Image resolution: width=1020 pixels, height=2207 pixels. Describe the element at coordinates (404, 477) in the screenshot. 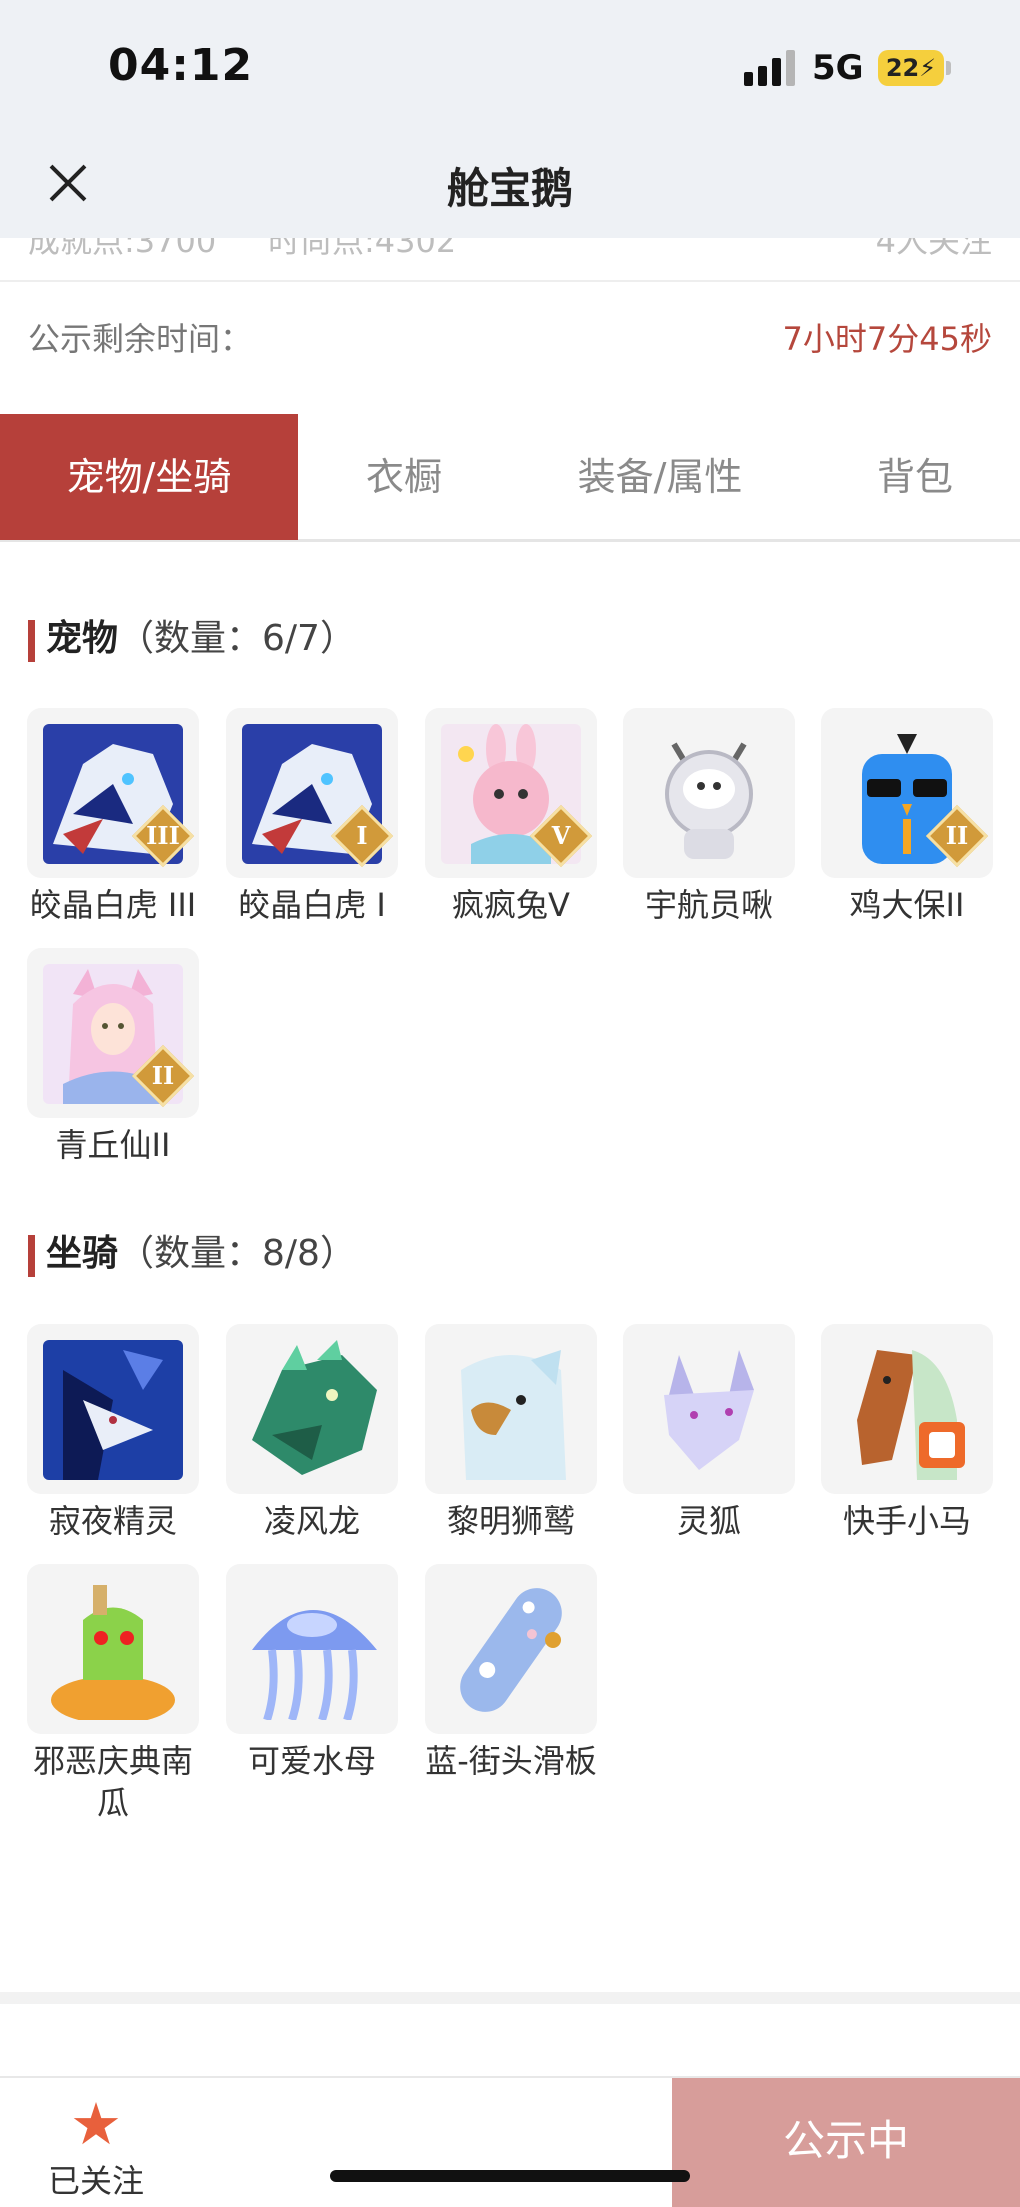

I see `tab-wardrobe: 衣橱` at that location.